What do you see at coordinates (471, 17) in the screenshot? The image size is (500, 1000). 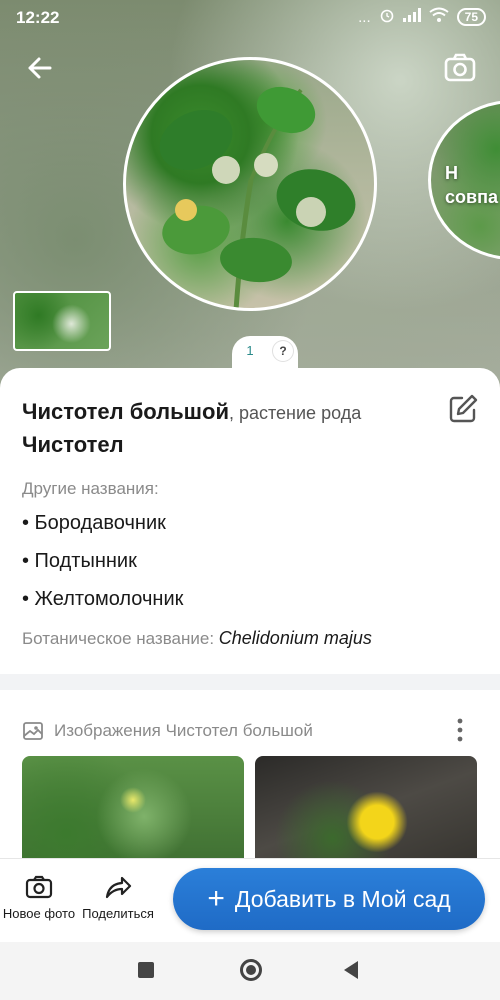 I see `battery-icon: 75` at bounding box center [471, 17].